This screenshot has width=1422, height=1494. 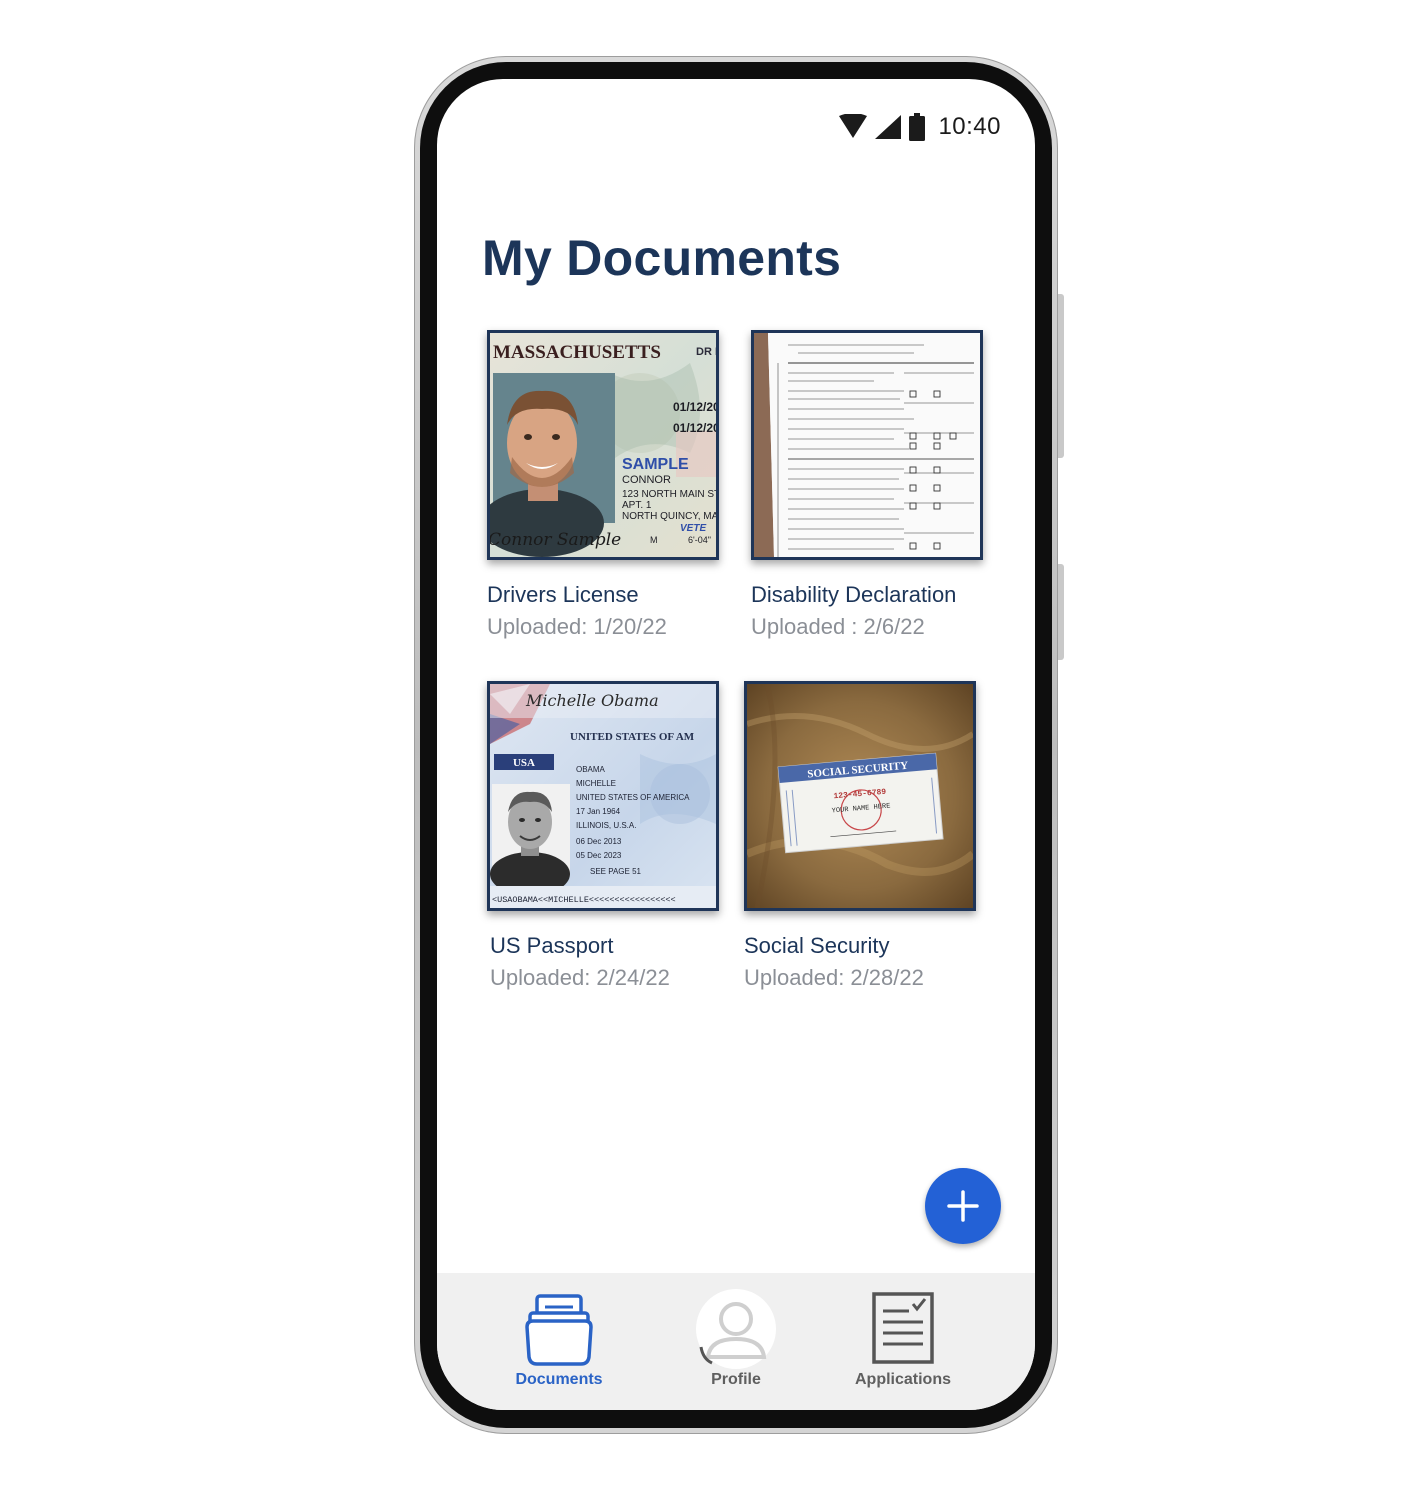 I want to click on wifi-icon, so click(x=853, y=126).